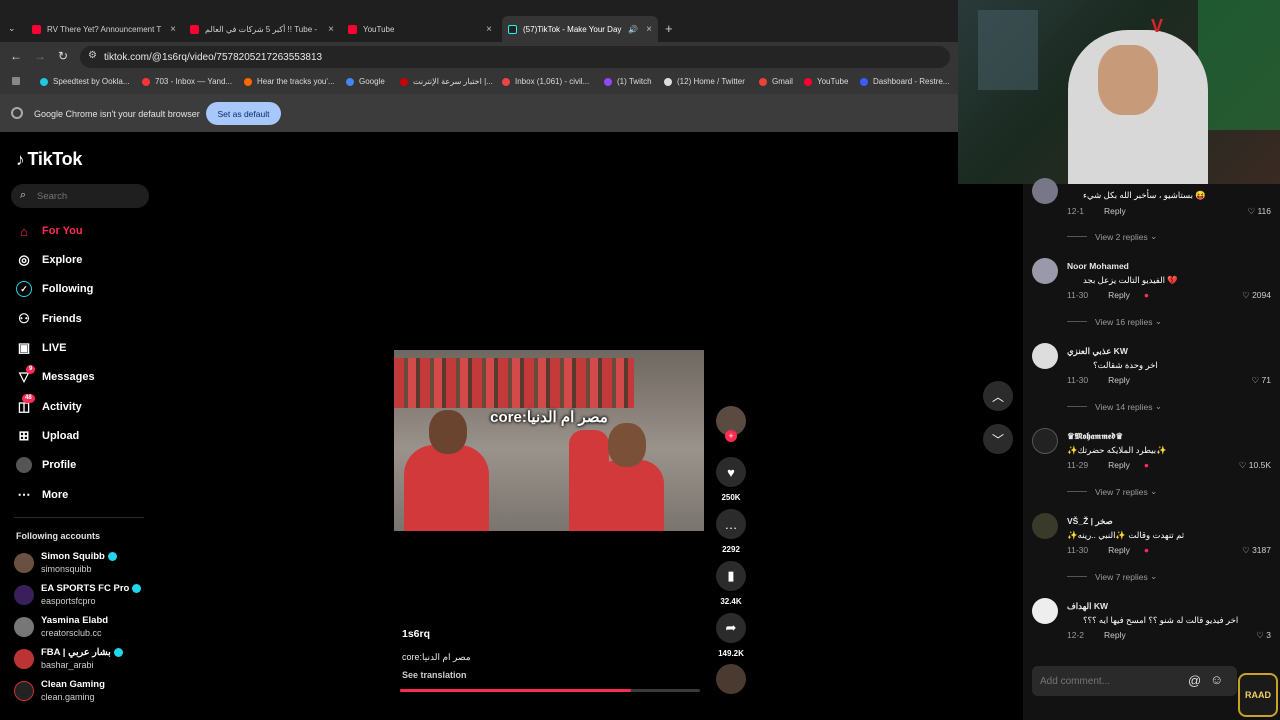 Image resolution: width=1280 pixels, height=720 pixels. Describe the element at coordinates (998, 439) in the screenshot. I see `next-video-button: ﹀` at that location.